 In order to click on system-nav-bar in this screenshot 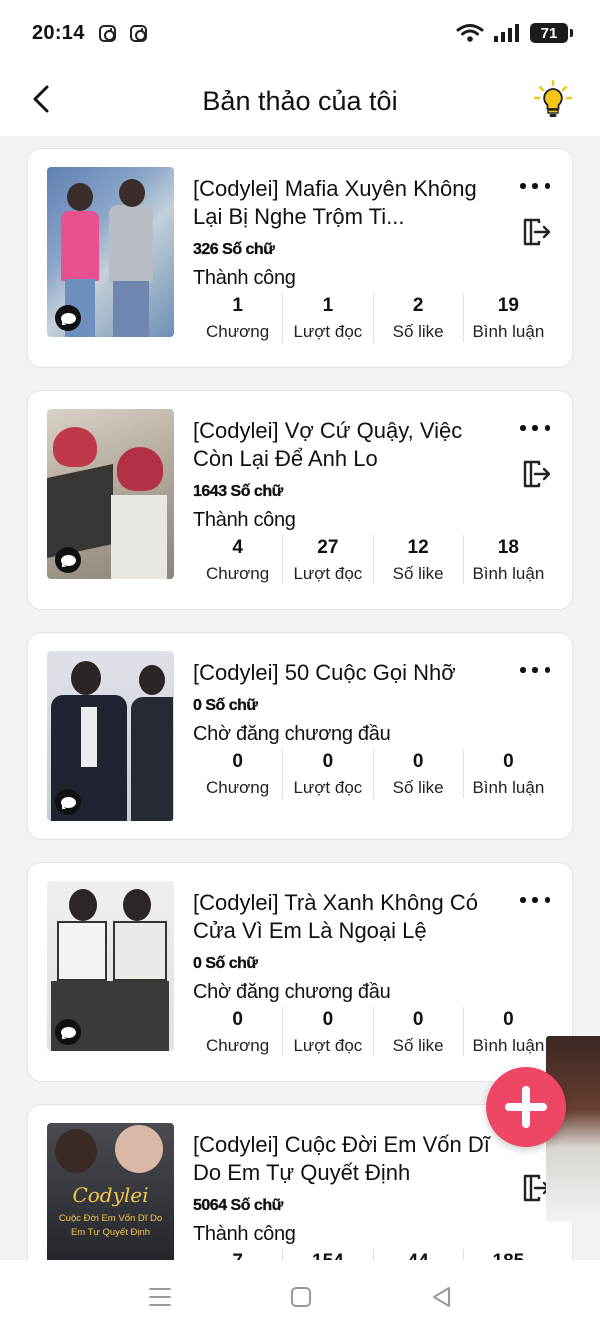, I will do `click(300, 1296)`.